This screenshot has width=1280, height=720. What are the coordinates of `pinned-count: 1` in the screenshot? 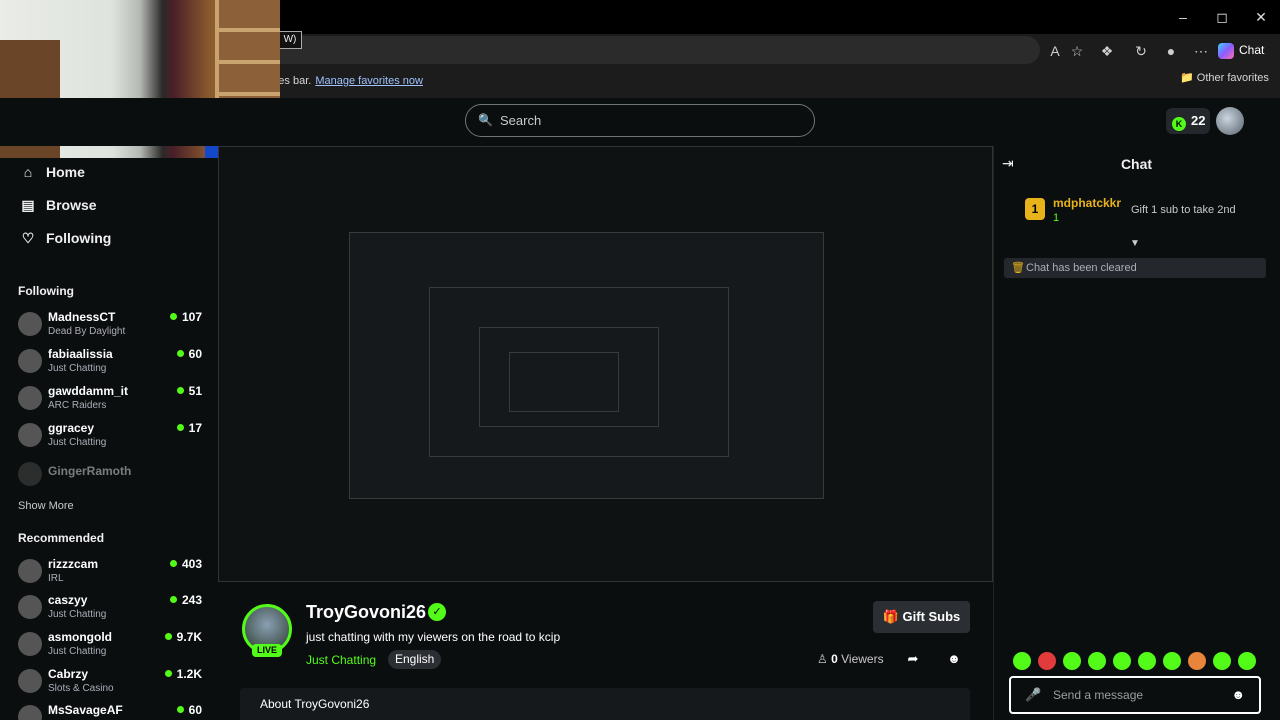 It's located at (1056, 218).